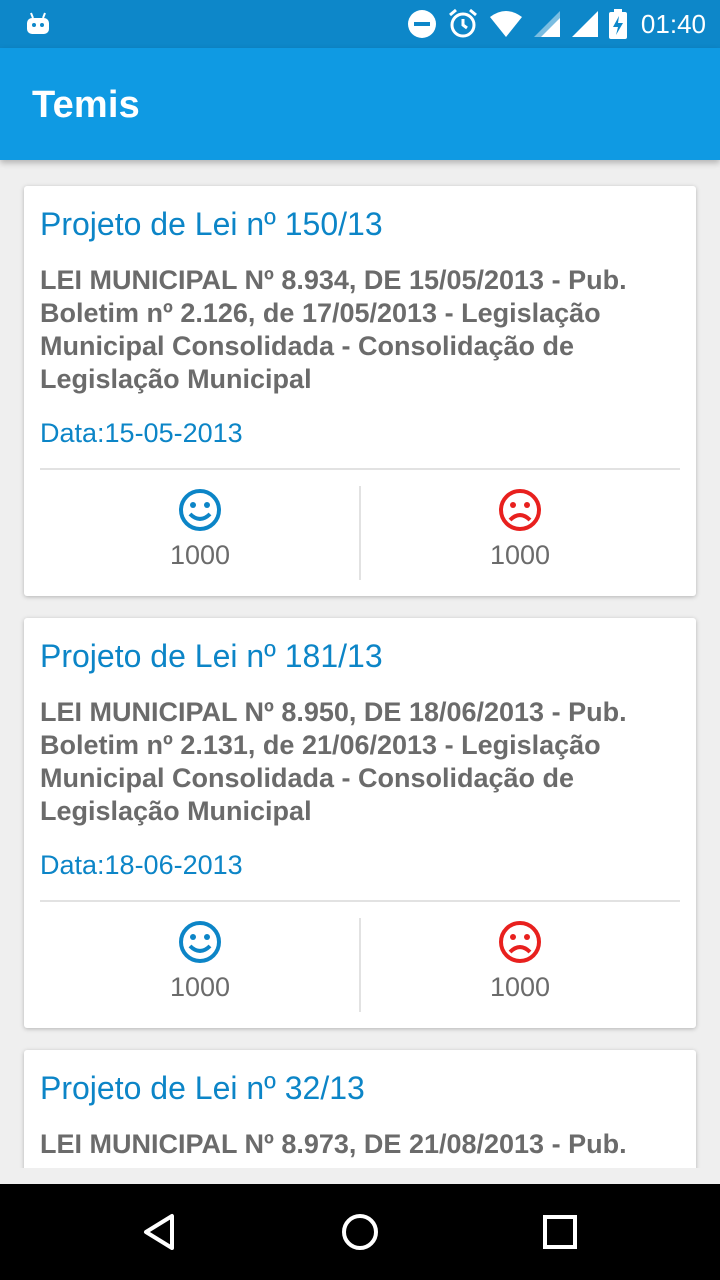 The image size is (720, 1280). Describe the element at coordinates (211, 656) in the screenshot. I see `card-title: Projeto de Lei nº 181/13` at that location.